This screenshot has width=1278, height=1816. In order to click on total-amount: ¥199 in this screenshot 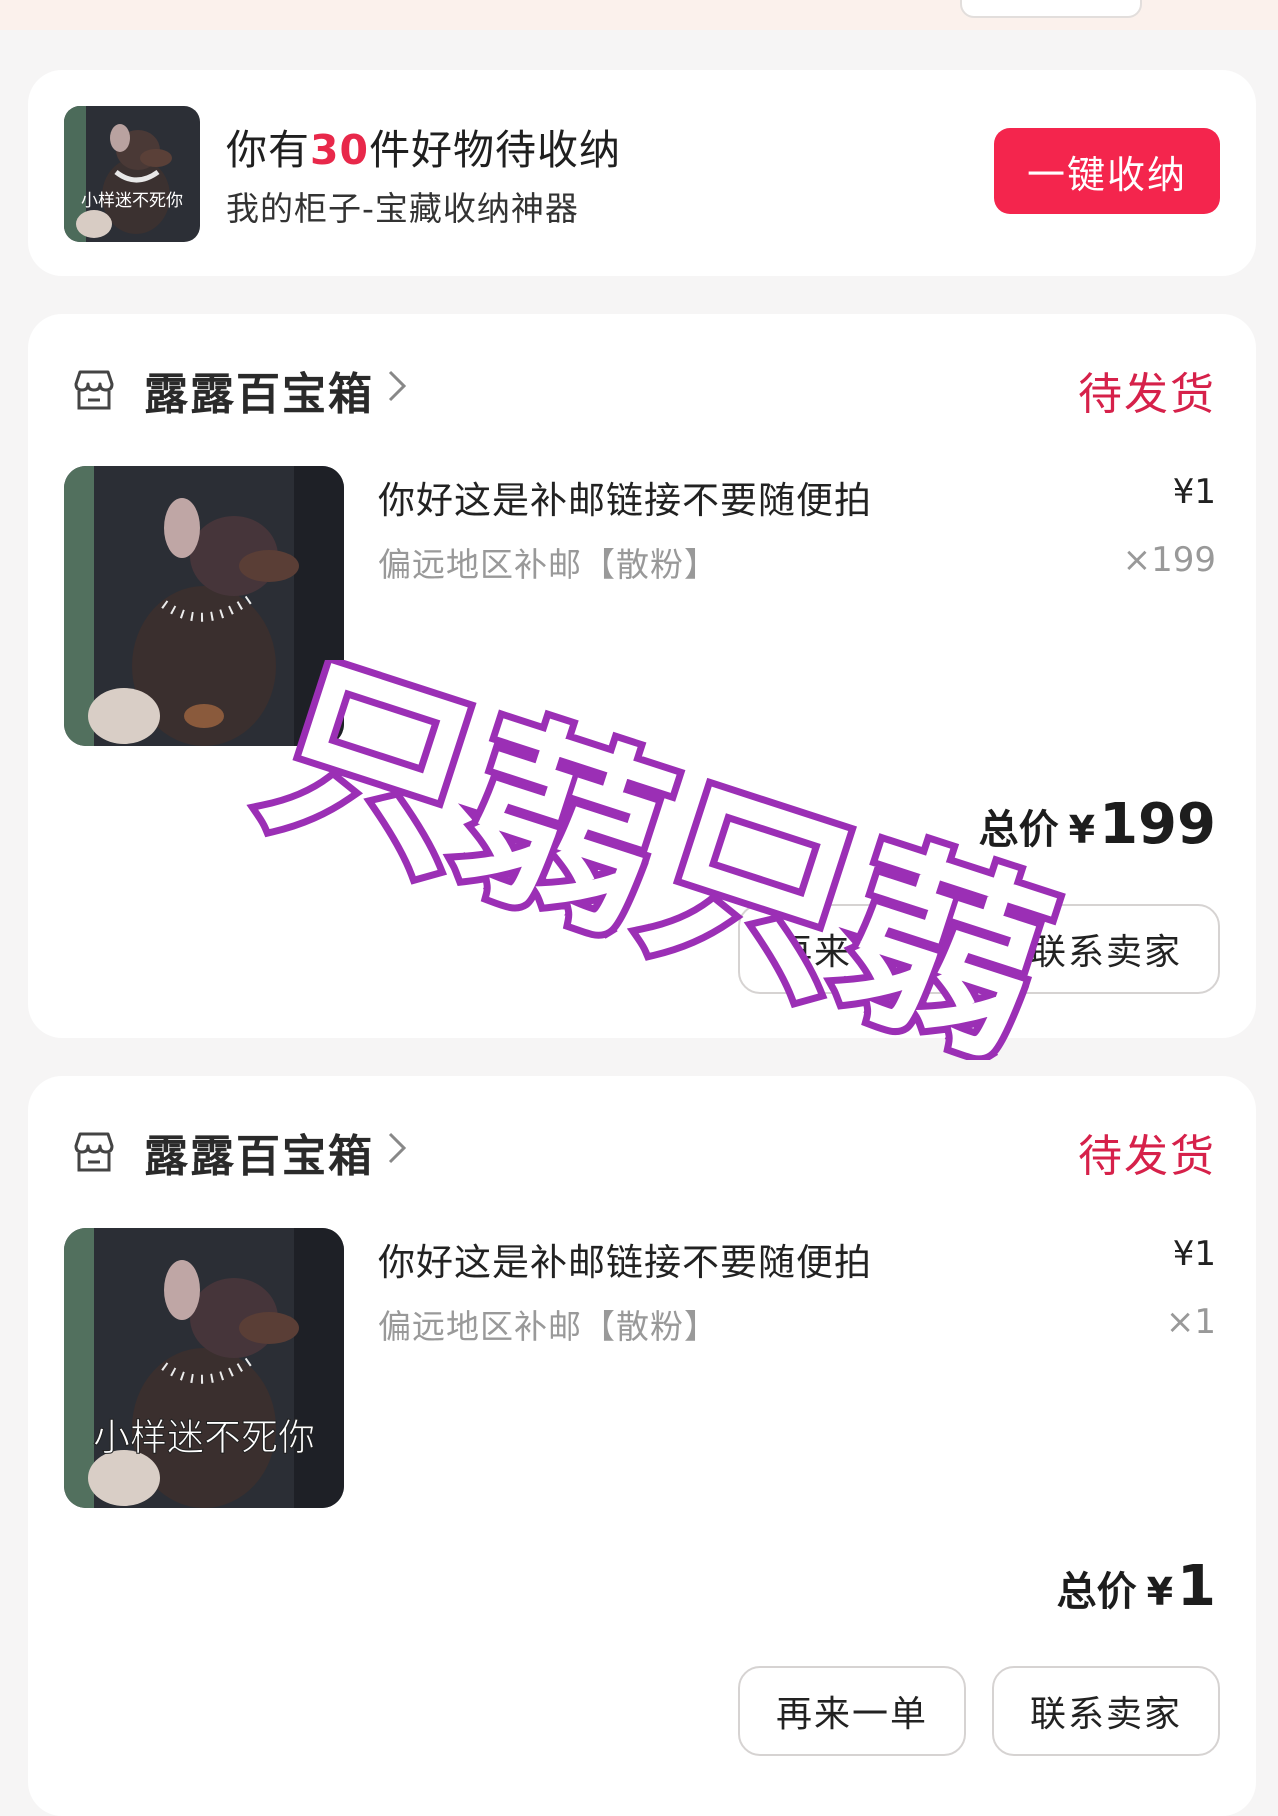, I will do `click(1142, 824)`.